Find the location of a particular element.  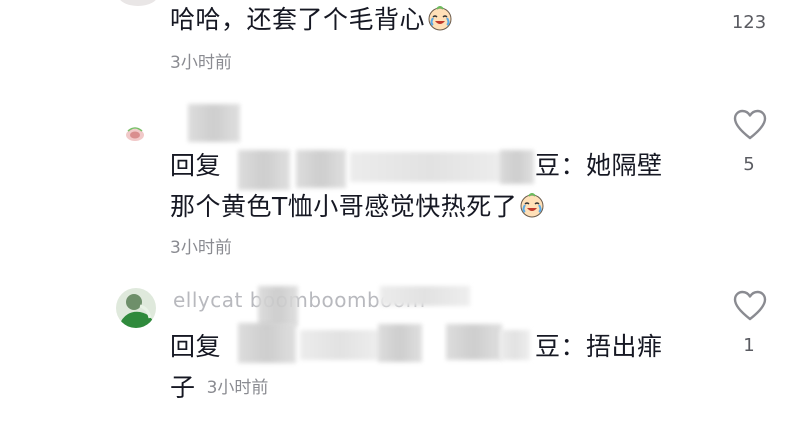

comment-text: 哈哈，还套了个毛背心 is located at coordinates (311, 20).